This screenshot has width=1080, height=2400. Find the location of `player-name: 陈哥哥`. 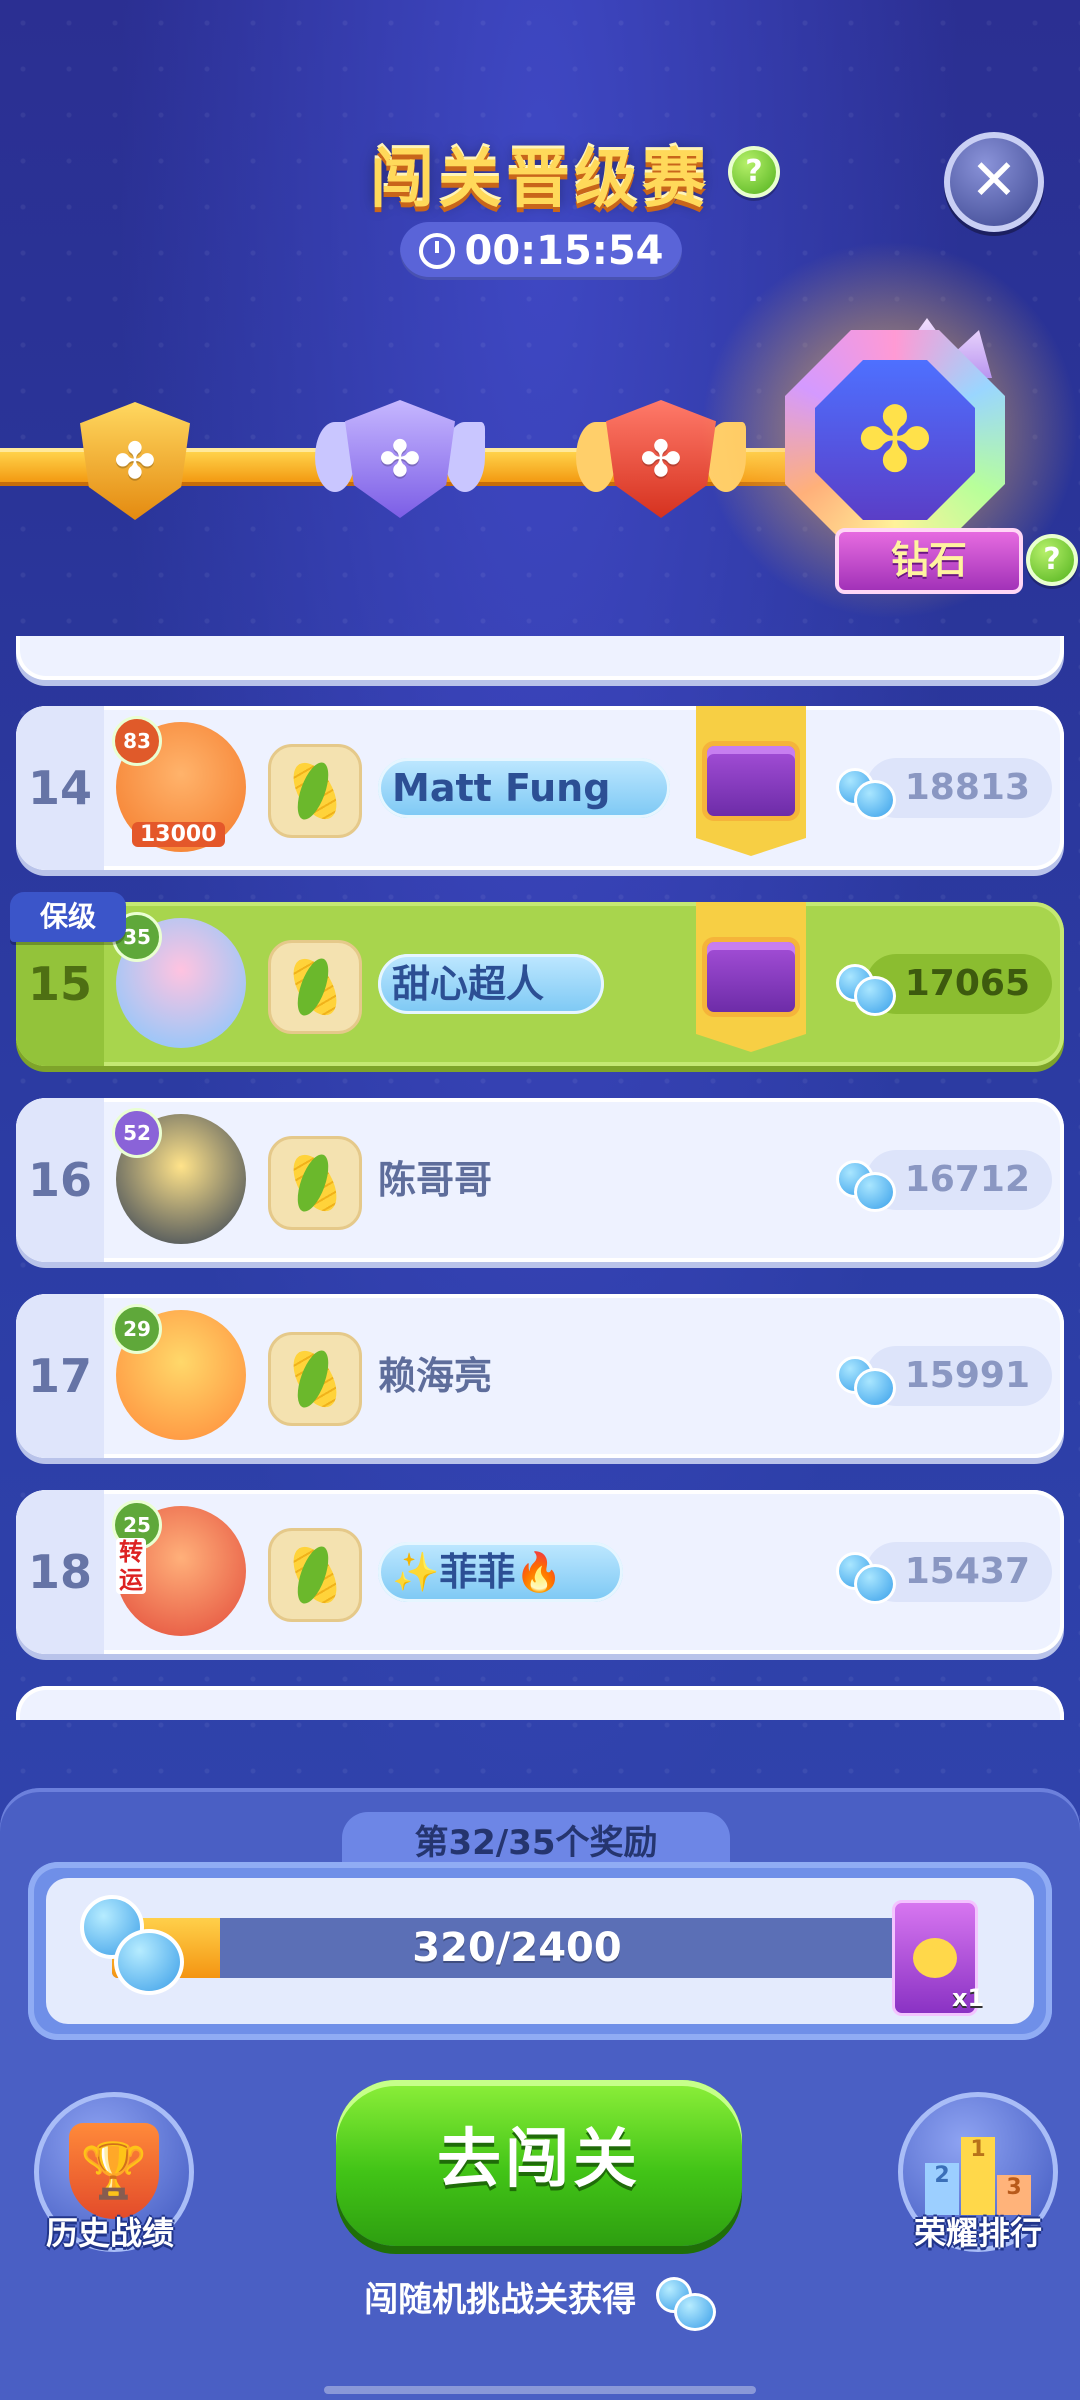

player-name: 陈哥哥 is located at coordinates (435, 1180).